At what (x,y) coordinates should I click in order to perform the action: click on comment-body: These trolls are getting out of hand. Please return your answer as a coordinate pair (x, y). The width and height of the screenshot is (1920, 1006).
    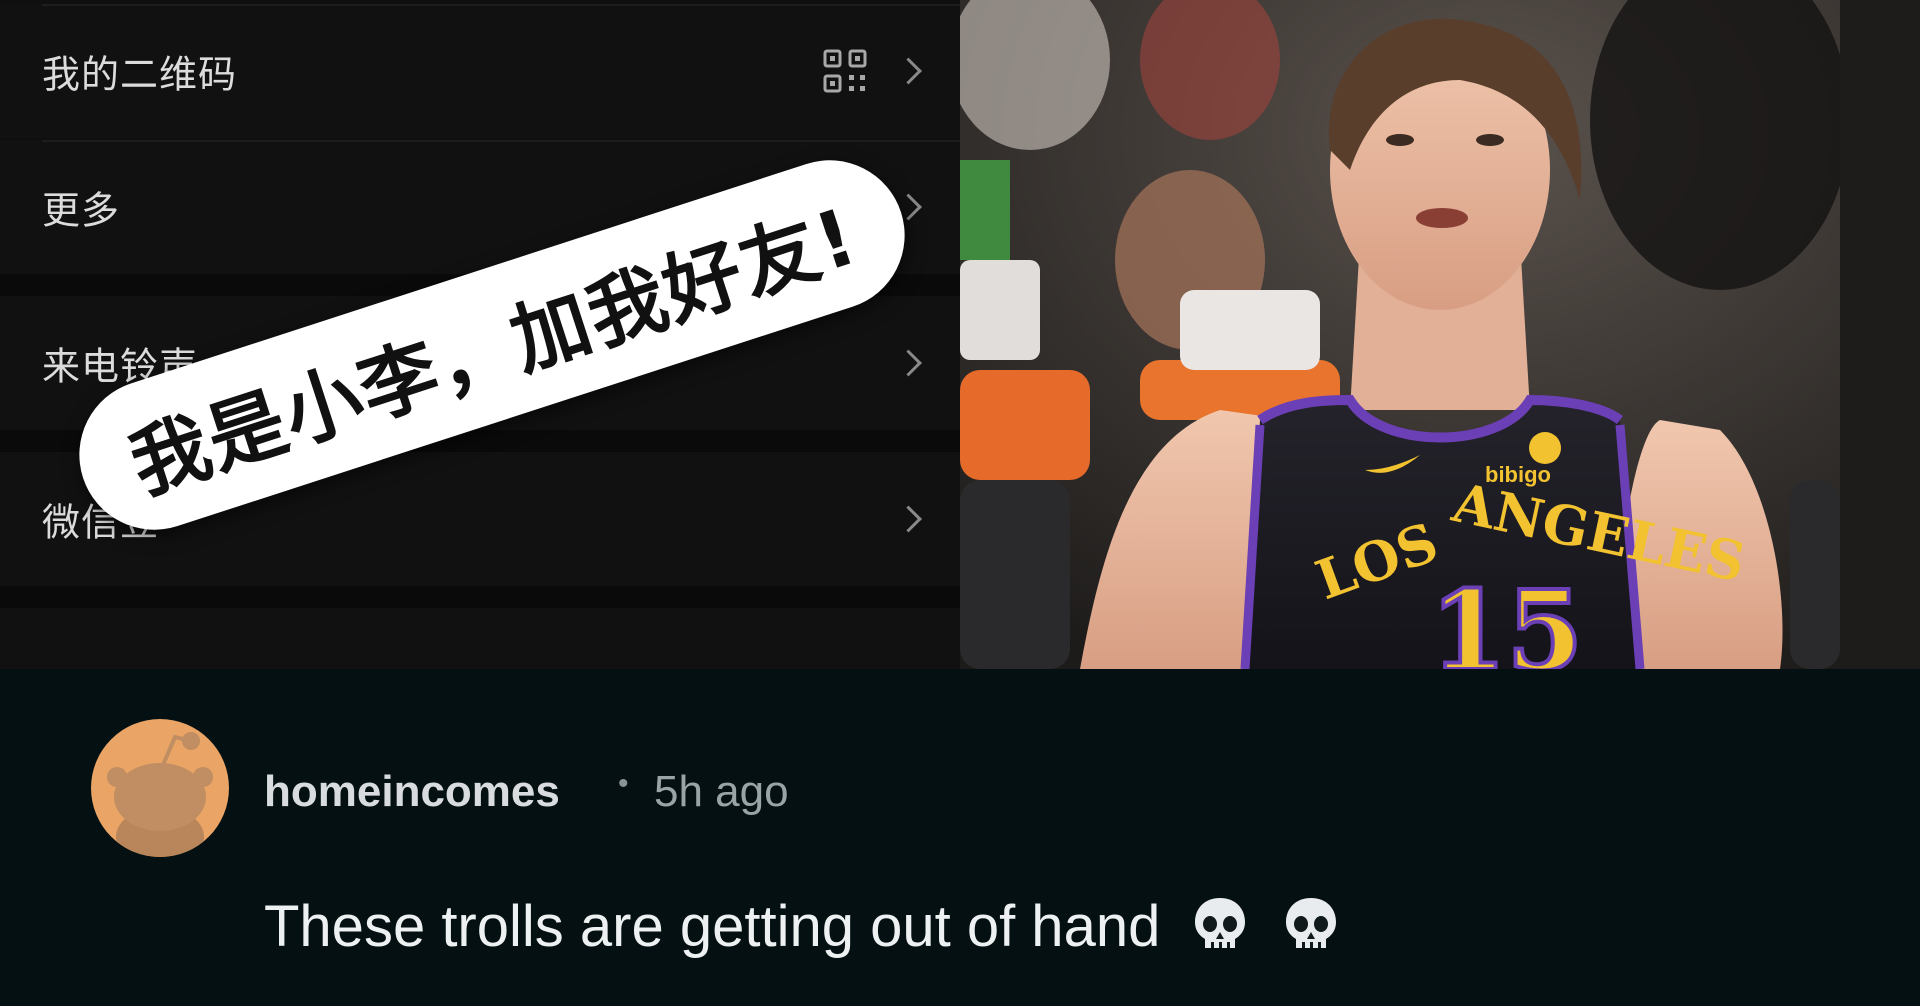
    Looking at the image, I should click on (802, 926).